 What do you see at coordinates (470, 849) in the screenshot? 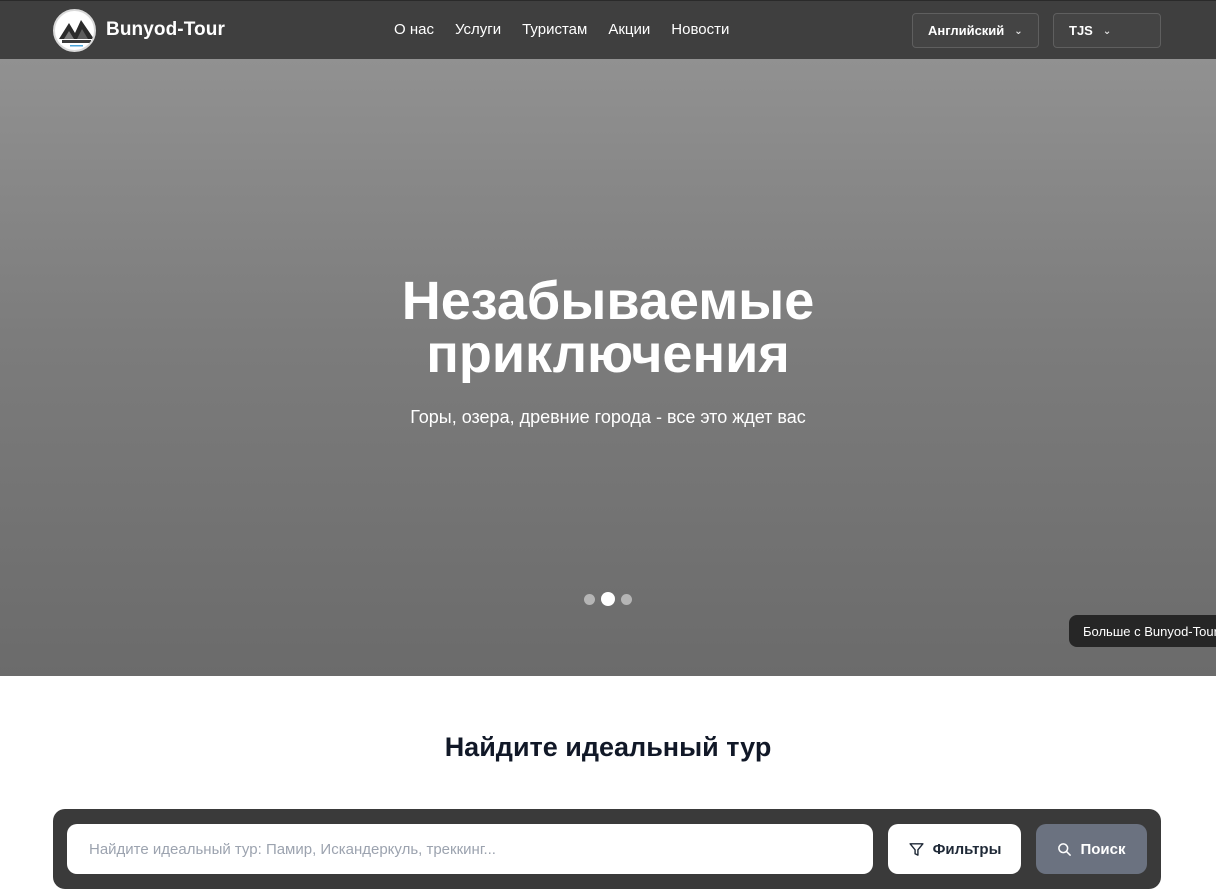
I see `search-input` at bounding box center [470, 849].